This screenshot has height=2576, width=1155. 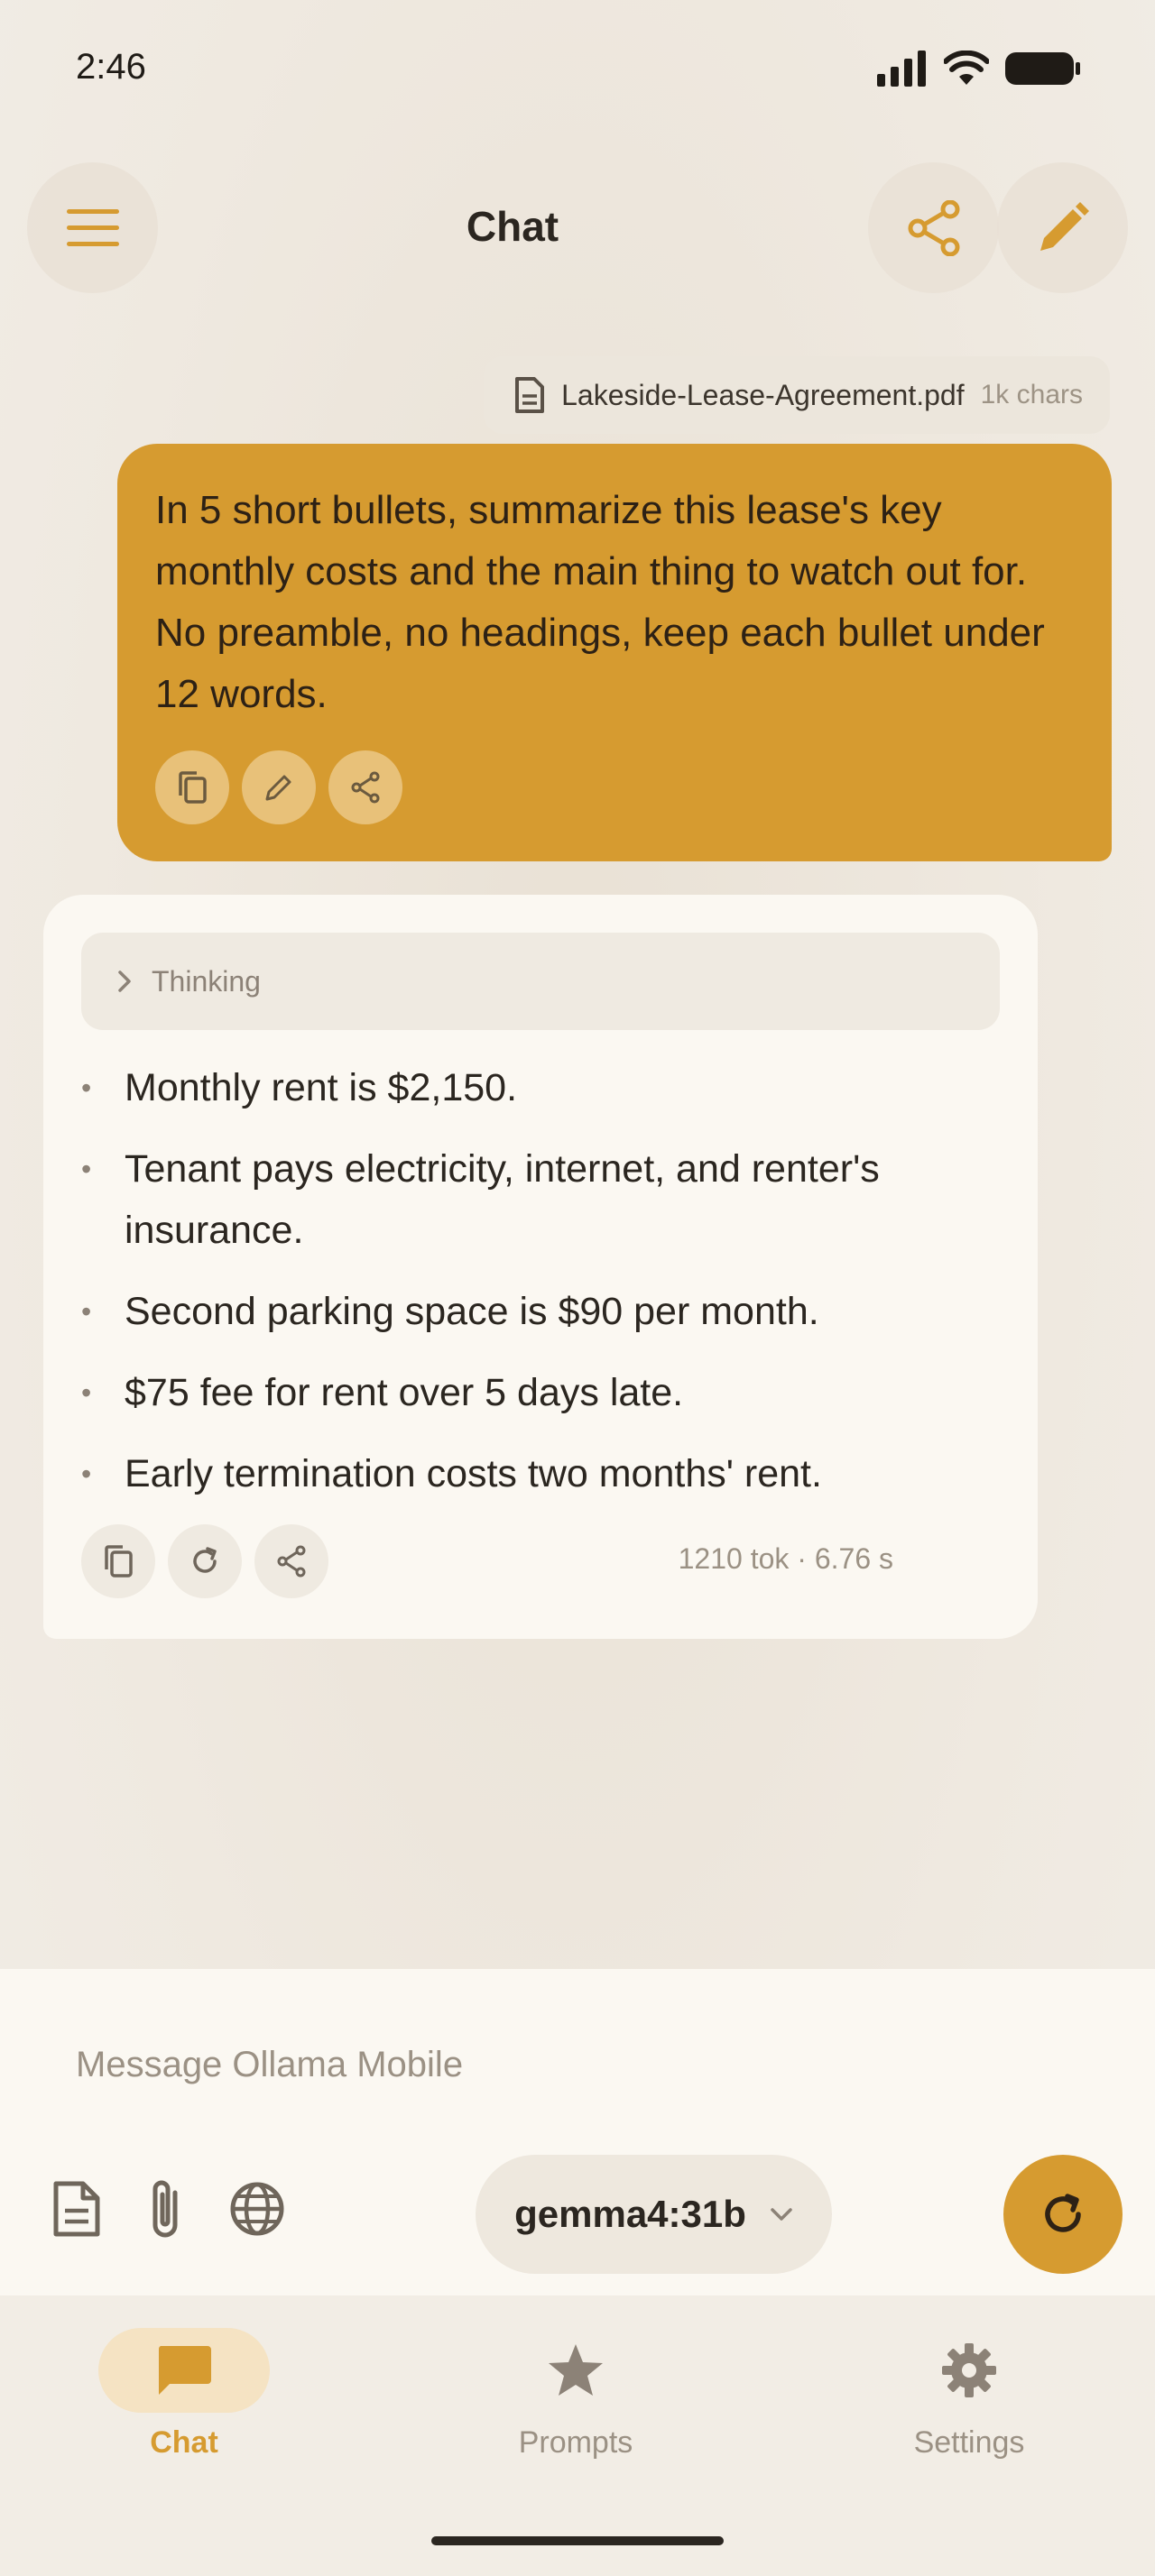 What do you see at coordinates (781, 2214) in the screenshot?
I see `chevron-down-icon` at bounding box center [781, 2214].